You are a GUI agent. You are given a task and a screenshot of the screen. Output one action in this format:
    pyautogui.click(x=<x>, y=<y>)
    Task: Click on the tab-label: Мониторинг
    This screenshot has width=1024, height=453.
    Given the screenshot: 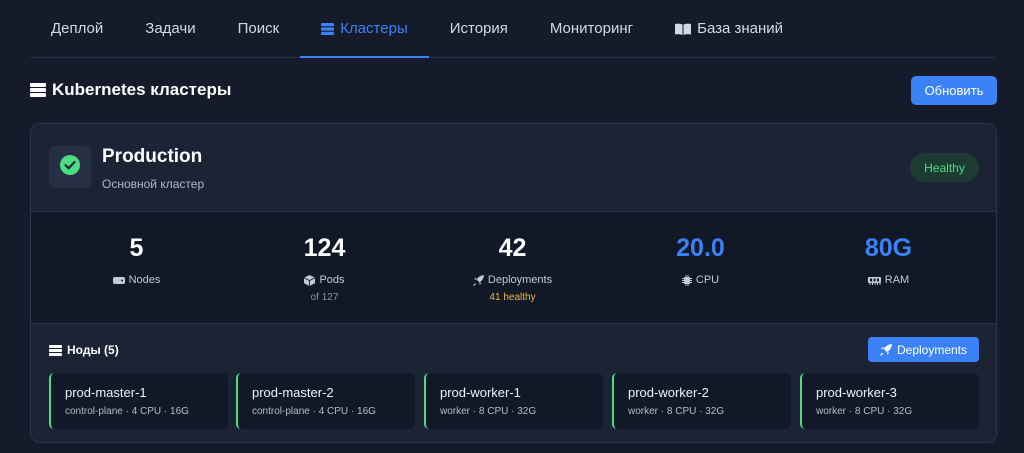 What is the action you would take?
    pyautogui.click(x=591, y=28)
    